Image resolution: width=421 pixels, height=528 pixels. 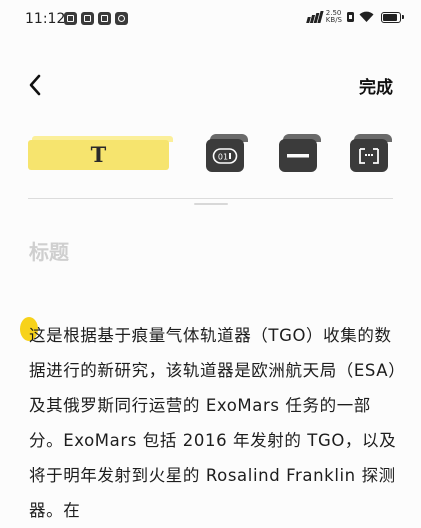 What do you see at coordinates (210, 19) in the screenshot?
I see `status-bar: 11:12 2.50 KB/S` at bounding box center [210, 19].